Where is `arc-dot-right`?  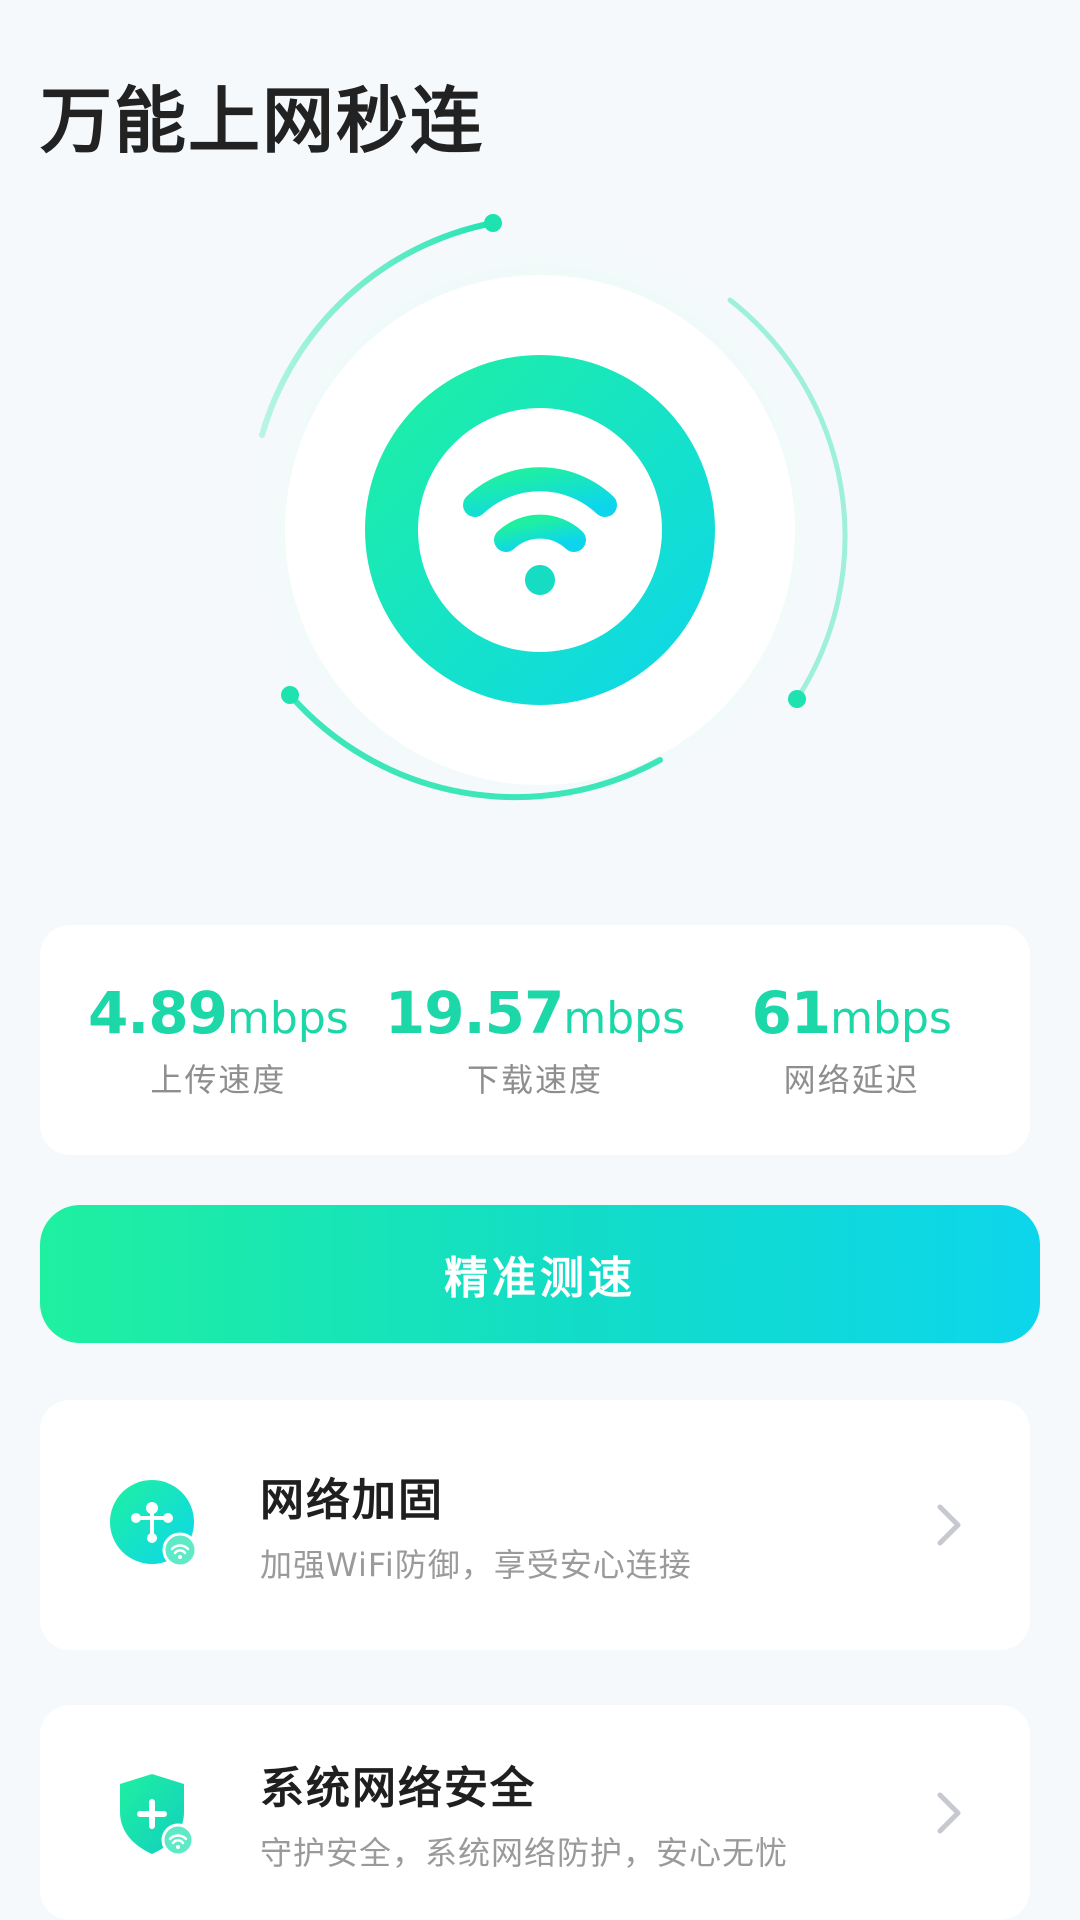 arc-dot-right is located at coordinates (797, 699).